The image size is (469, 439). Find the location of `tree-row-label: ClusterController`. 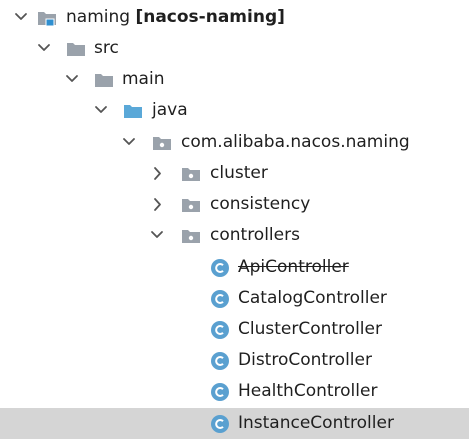

tree-row-label: ClusterController is located at coordinates (310, 329).